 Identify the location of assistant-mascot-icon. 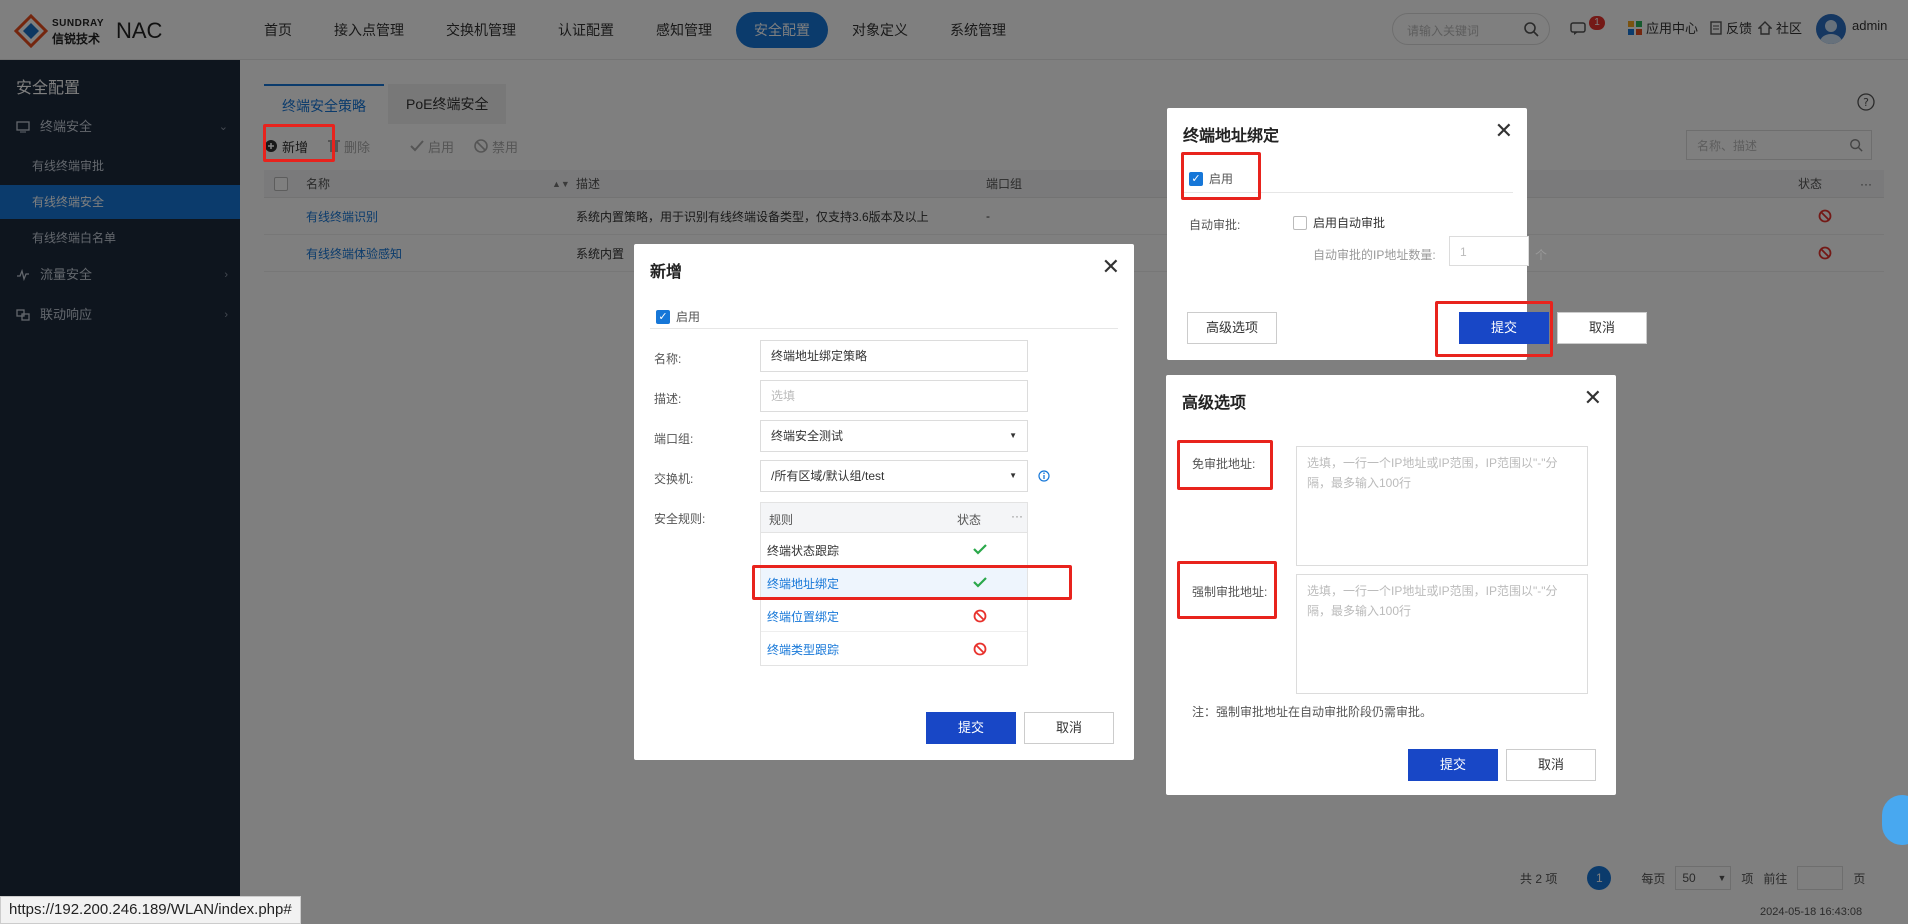
(1895, 820).